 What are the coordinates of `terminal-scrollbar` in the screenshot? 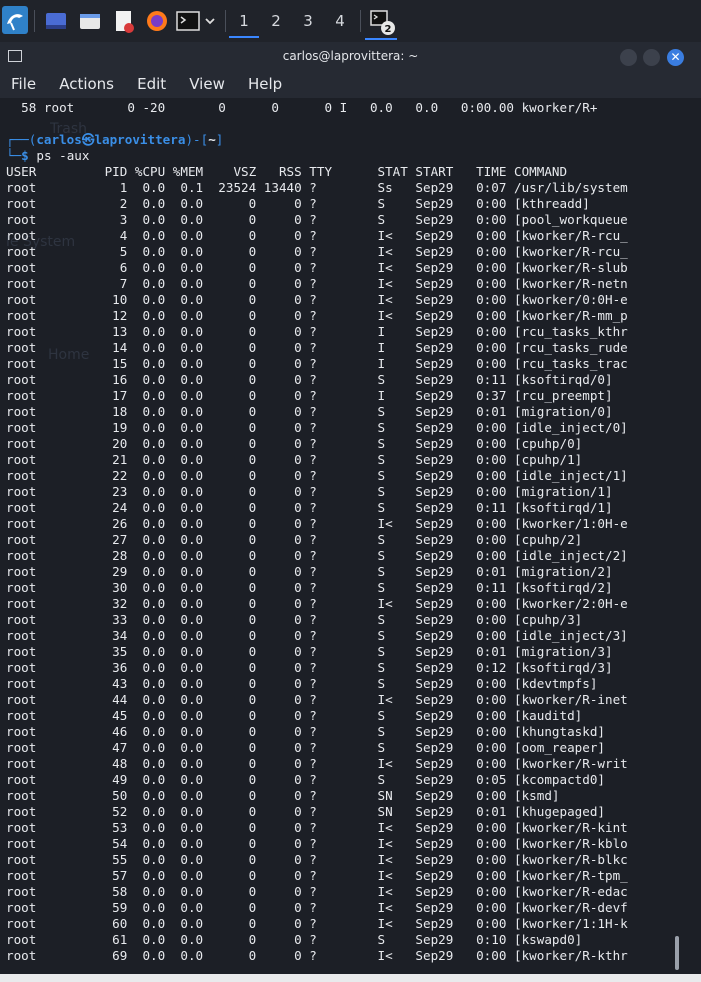 It's located at (677, 953).